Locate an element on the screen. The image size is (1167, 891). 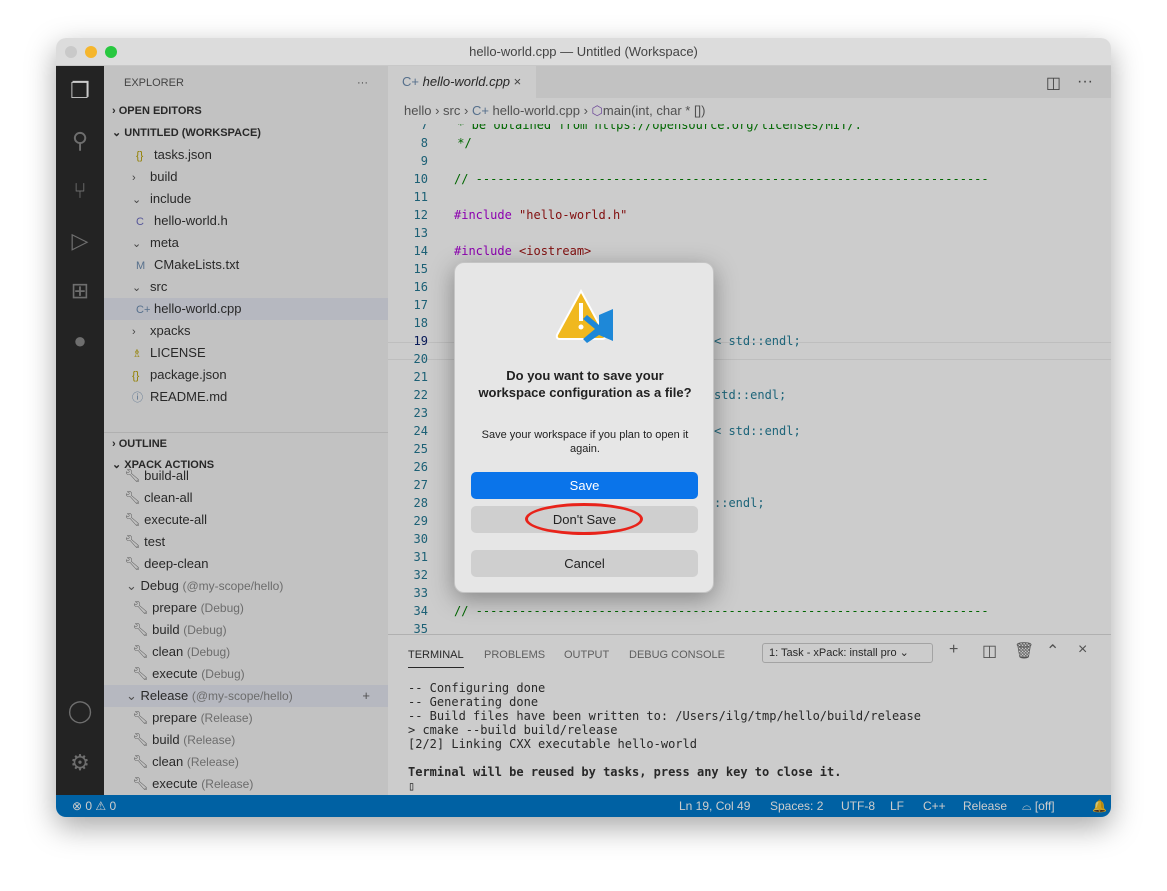
file-tree-item: {} package.json is located at coordinates (246, 375).